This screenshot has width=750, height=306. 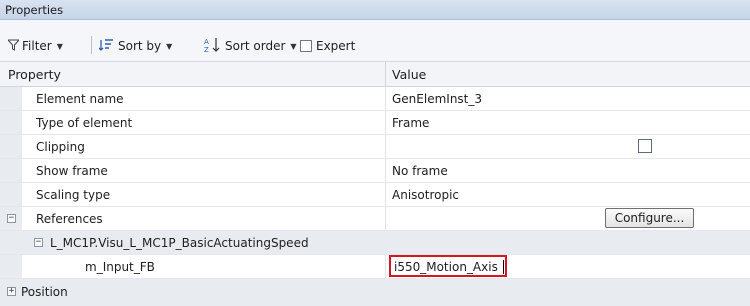 What do you see at coordinates (375, 99) in the screenshot?
I see `table-row: Element name GenElemInst_3` at bounding box center [375, 99].